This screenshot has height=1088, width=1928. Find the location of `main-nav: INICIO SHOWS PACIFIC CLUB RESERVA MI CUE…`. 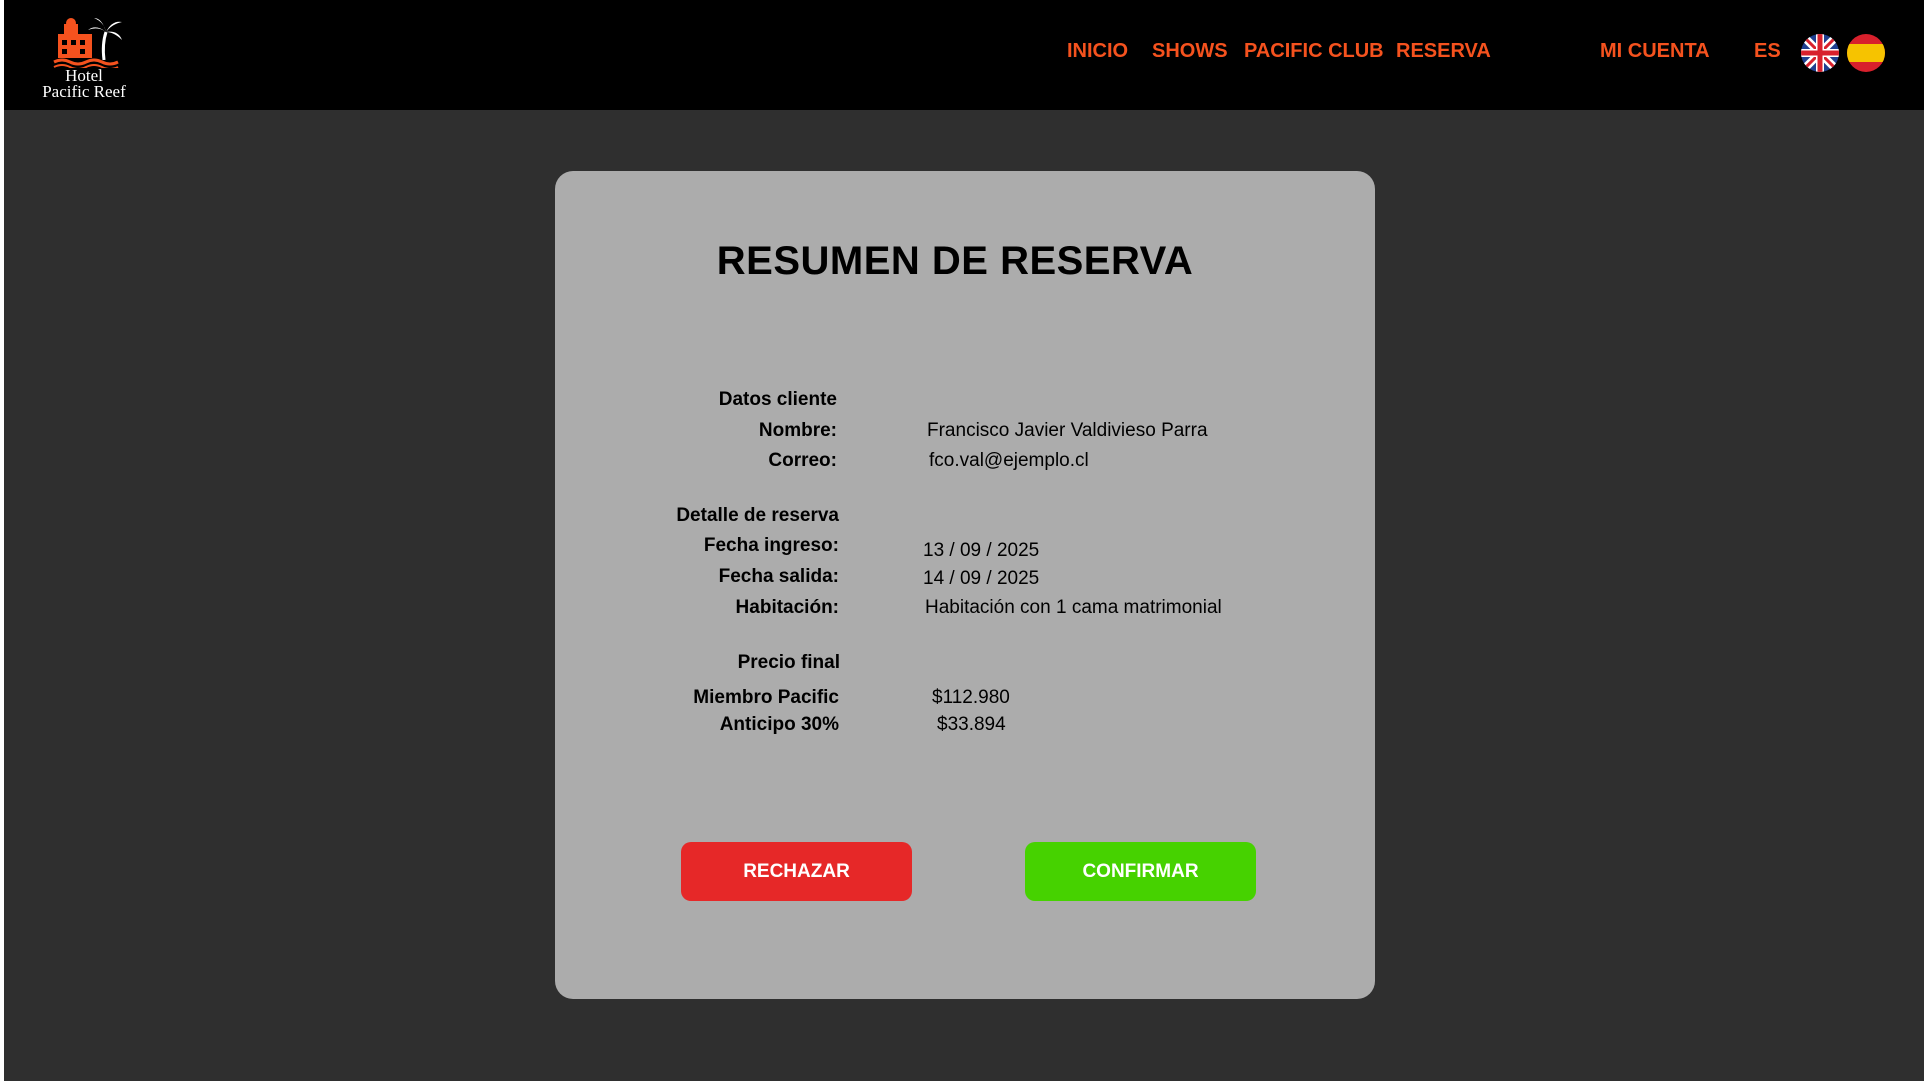

main-nav: INICIO SHOWS PACIFIC CLUB RESERVA MI CUE… is located at coordinates (964, 55).